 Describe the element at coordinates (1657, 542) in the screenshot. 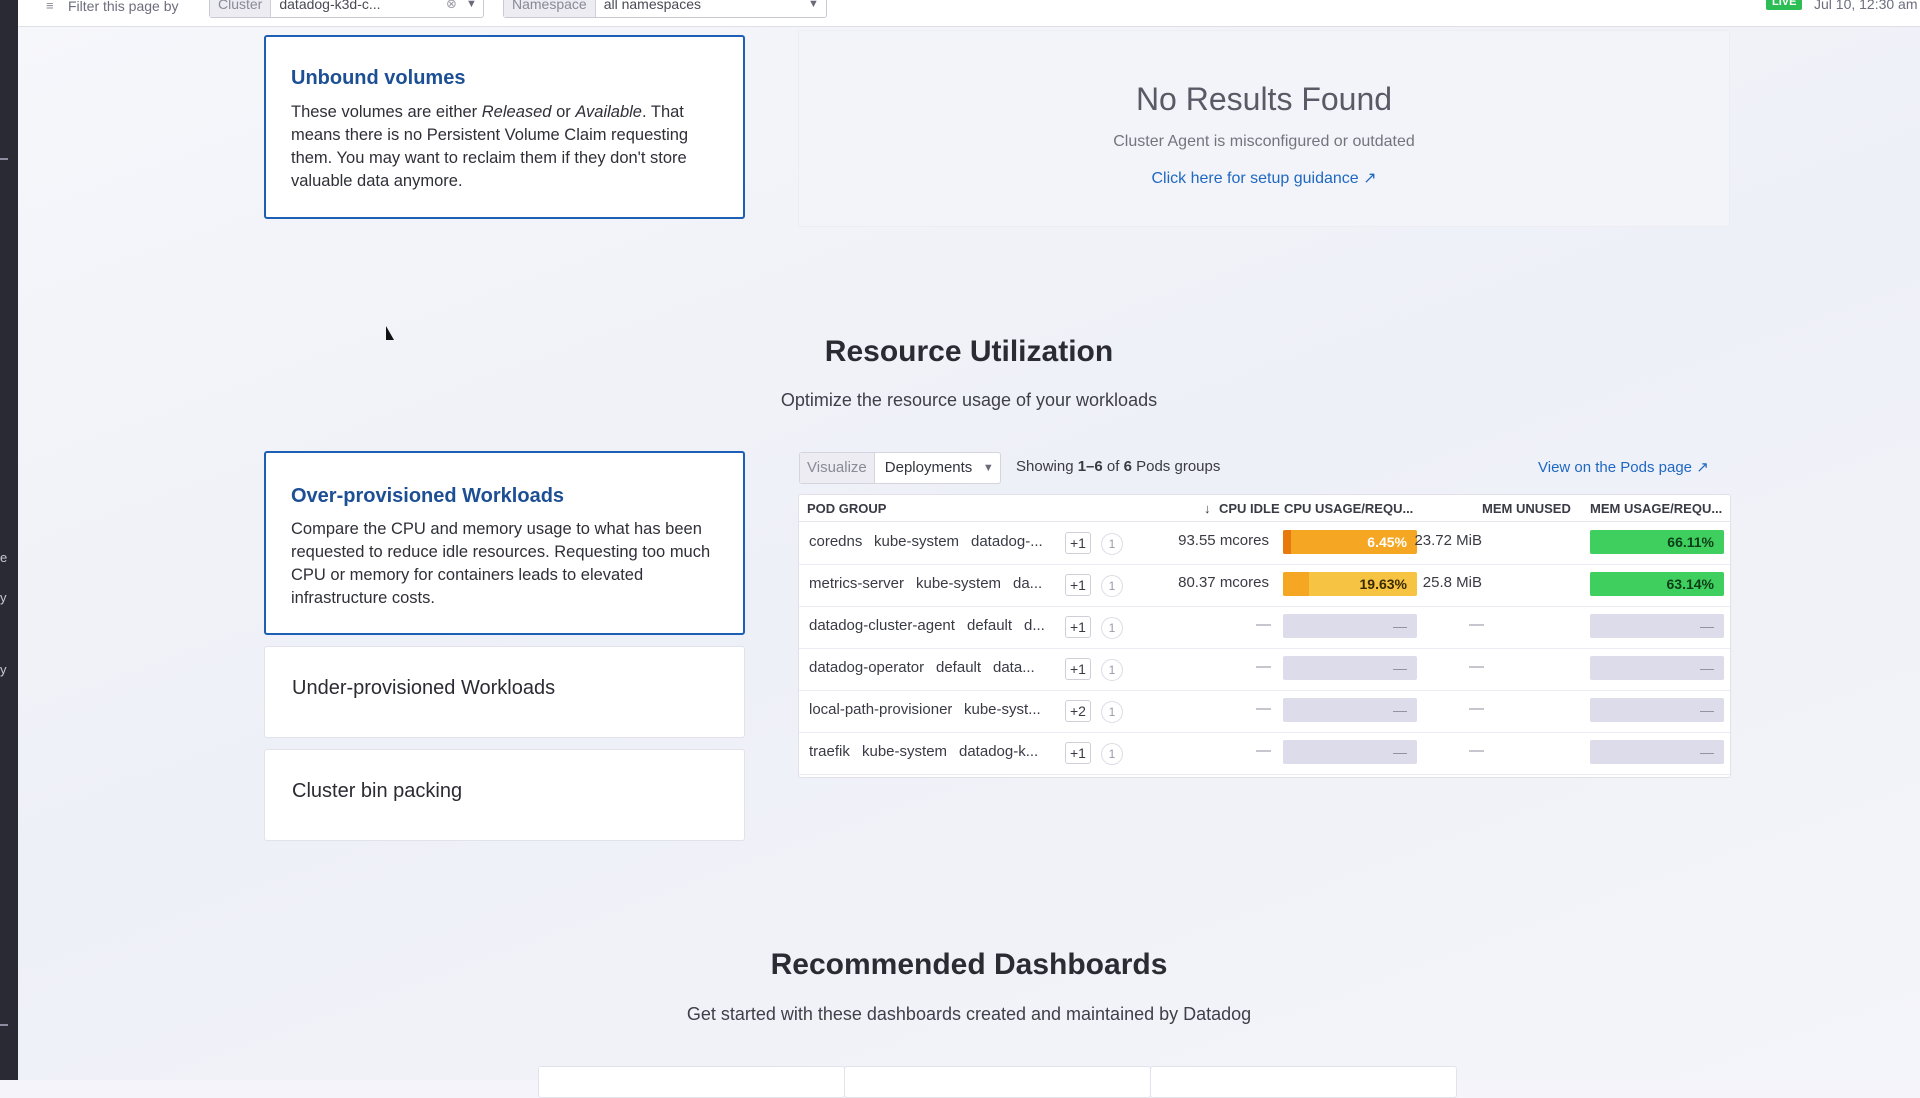

I see `mem-usage-bar: 66.11%` at that location.